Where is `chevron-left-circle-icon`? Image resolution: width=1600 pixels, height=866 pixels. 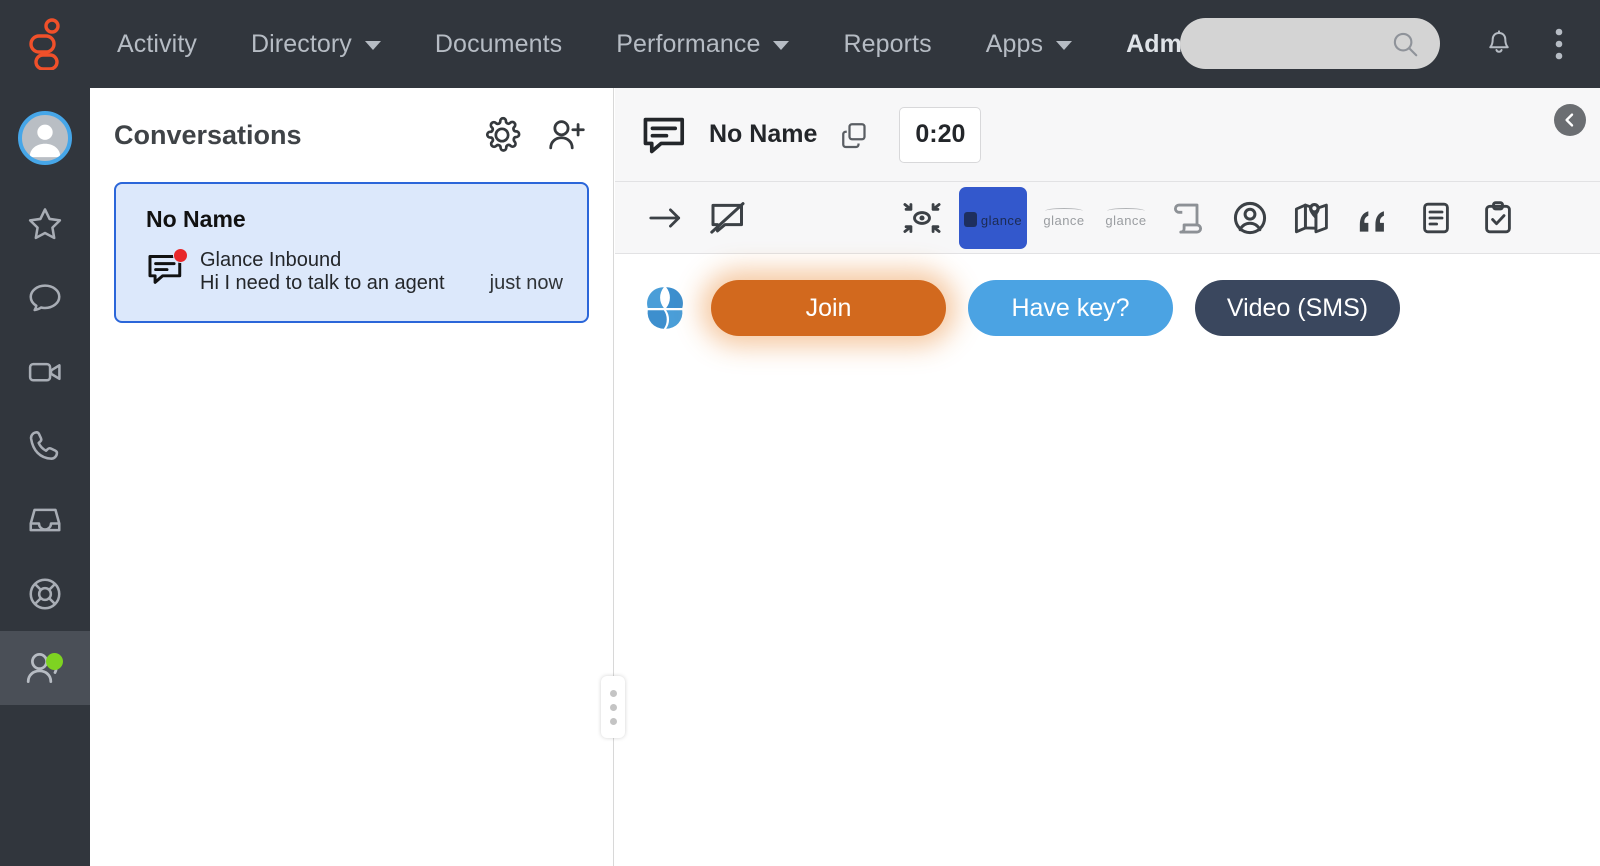 chevron-left-circle-icon is located at coordinates (1569, 120).